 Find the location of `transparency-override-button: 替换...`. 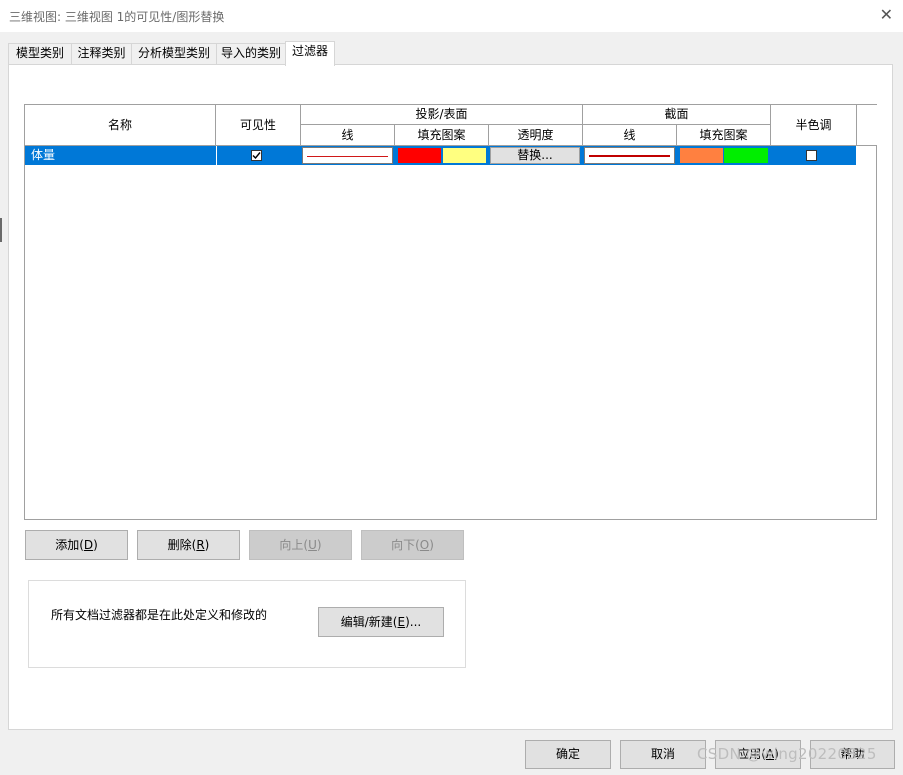

transparency-override-button: 替换... is located at coordinates (535, 155).